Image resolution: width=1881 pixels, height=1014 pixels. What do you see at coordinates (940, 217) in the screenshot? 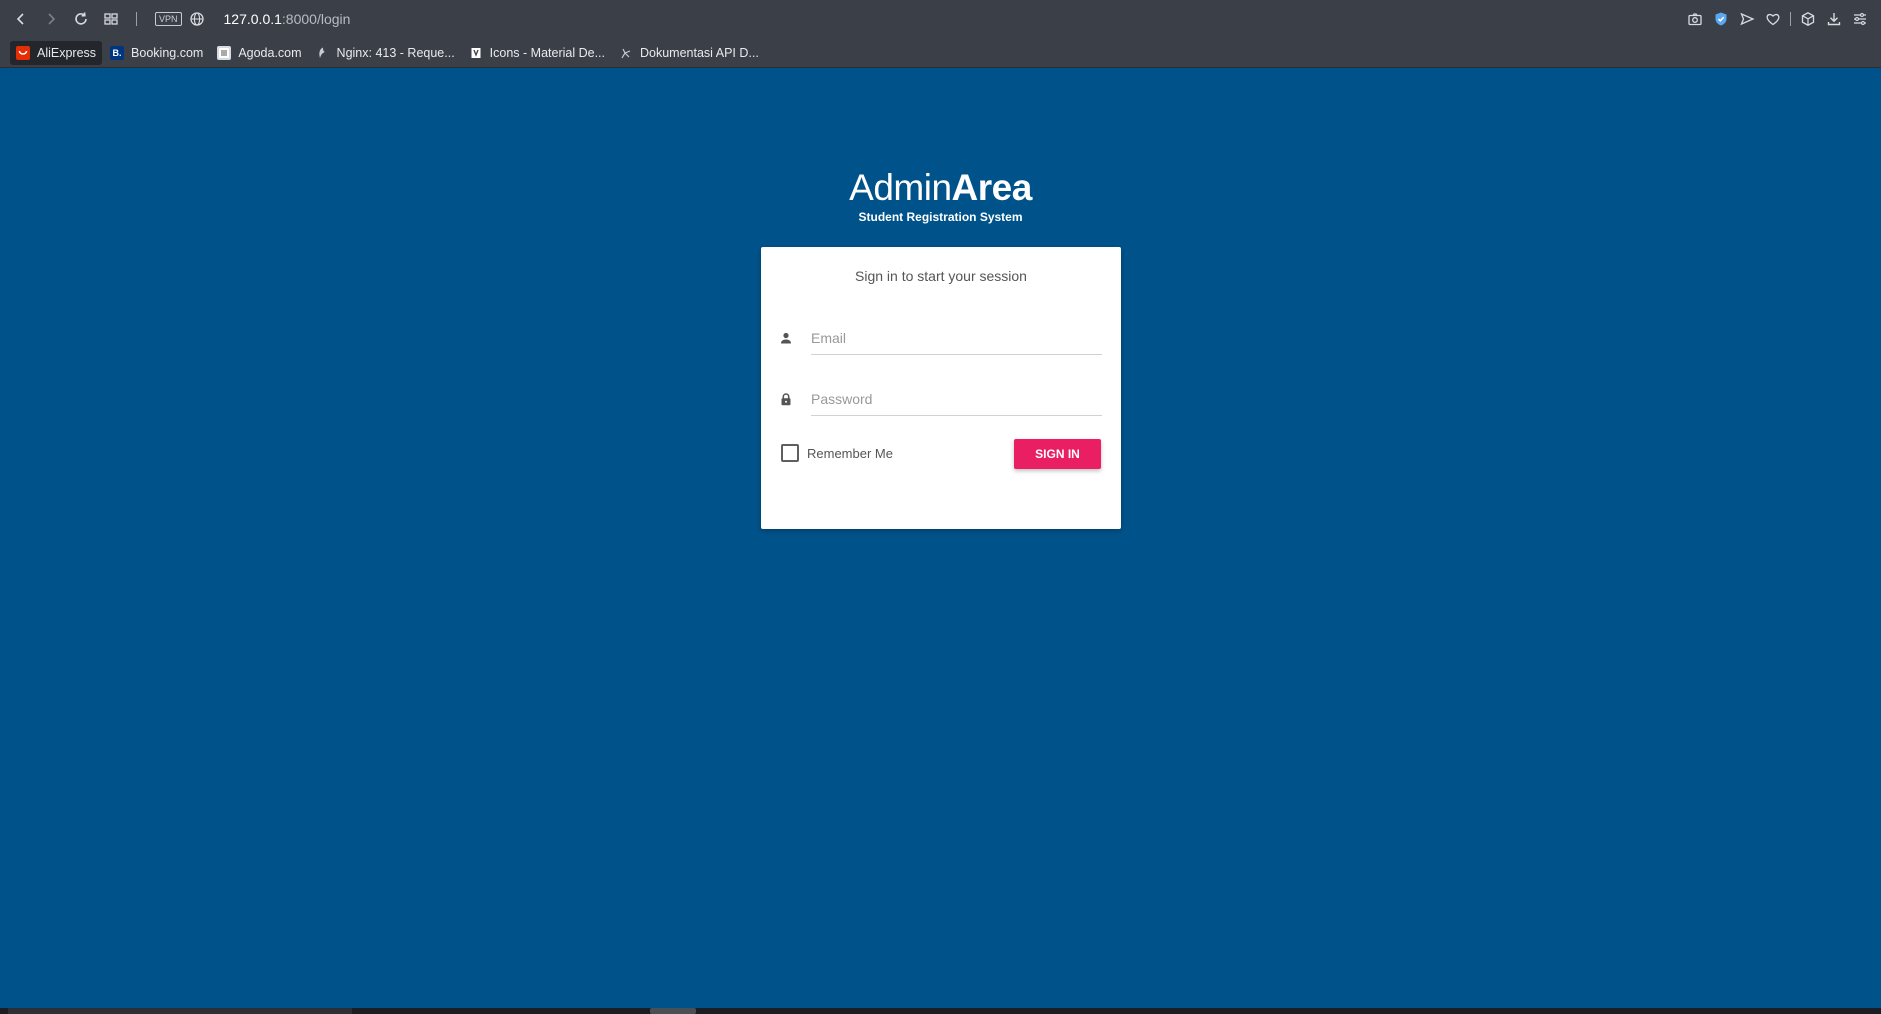
I see `brand-subtitle: Student Registration System` at bounding box center [940, 217].